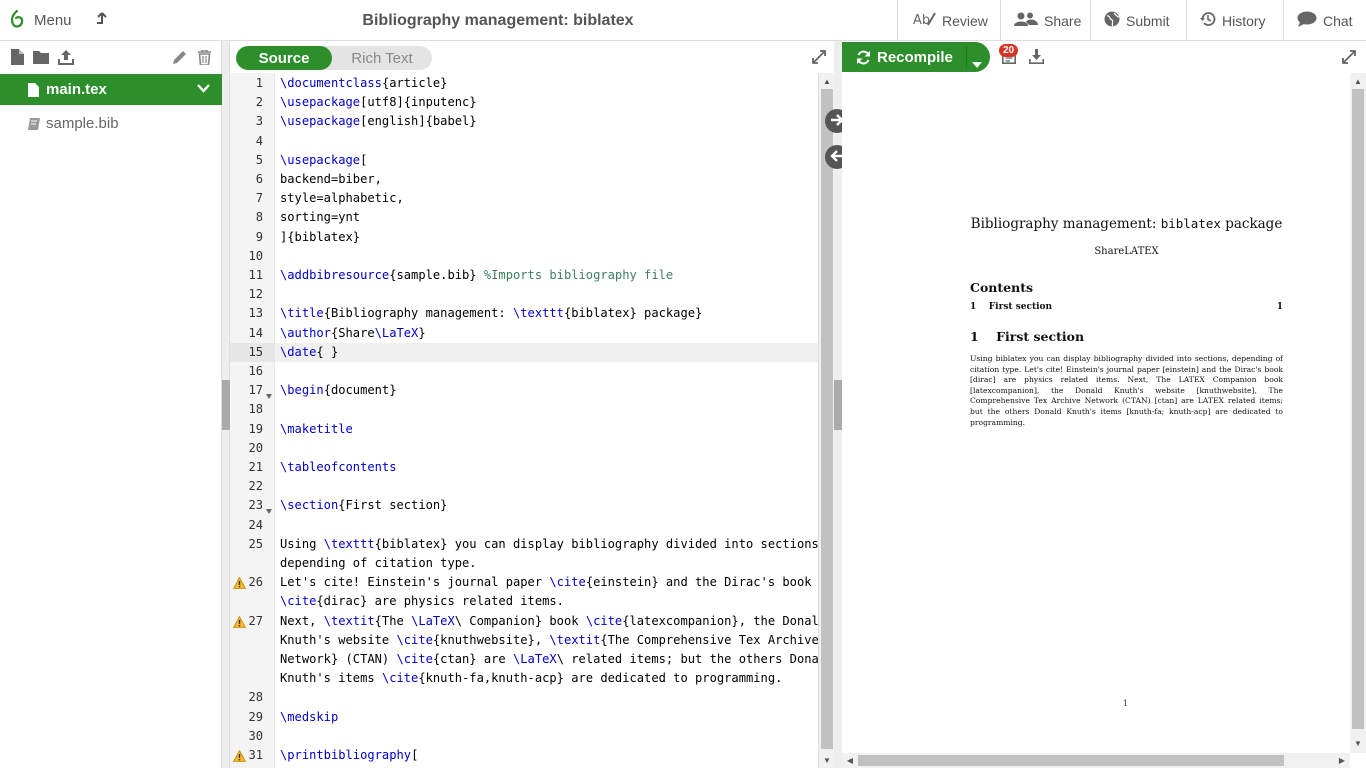 The image size is (1366, 768). Describe the element at coordinates (363, 505) in the screenshot. I see `code-line: \section{First section}` at that location.